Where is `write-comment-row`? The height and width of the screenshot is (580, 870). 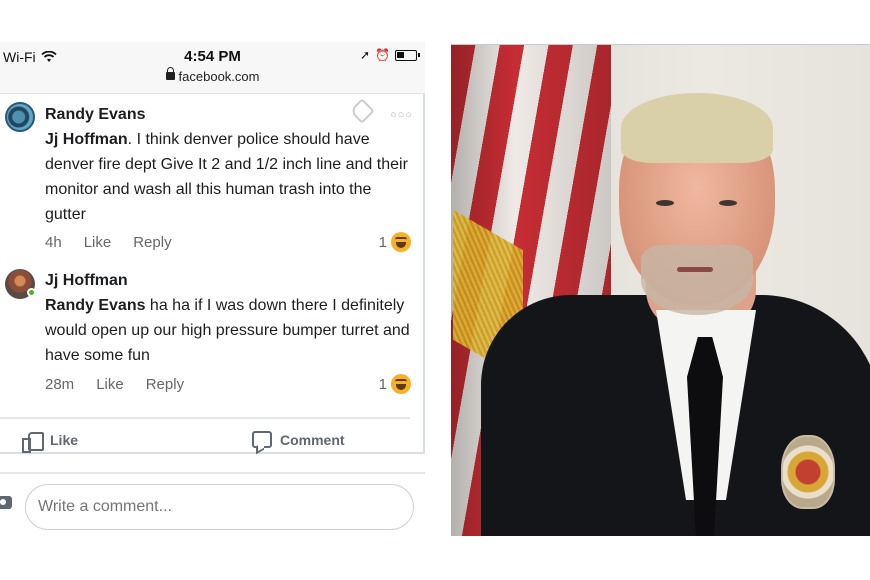 write-comment-row is located at coordinates (212, 507).